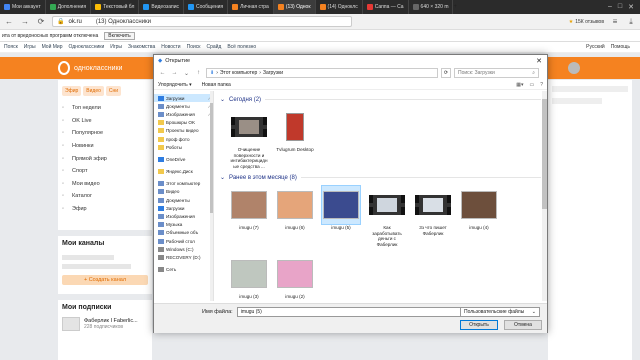  Describe the element at coordinates (433, 216) in the screenshot. I see `file-item: 3з что пишет Фаберлик` at that location.